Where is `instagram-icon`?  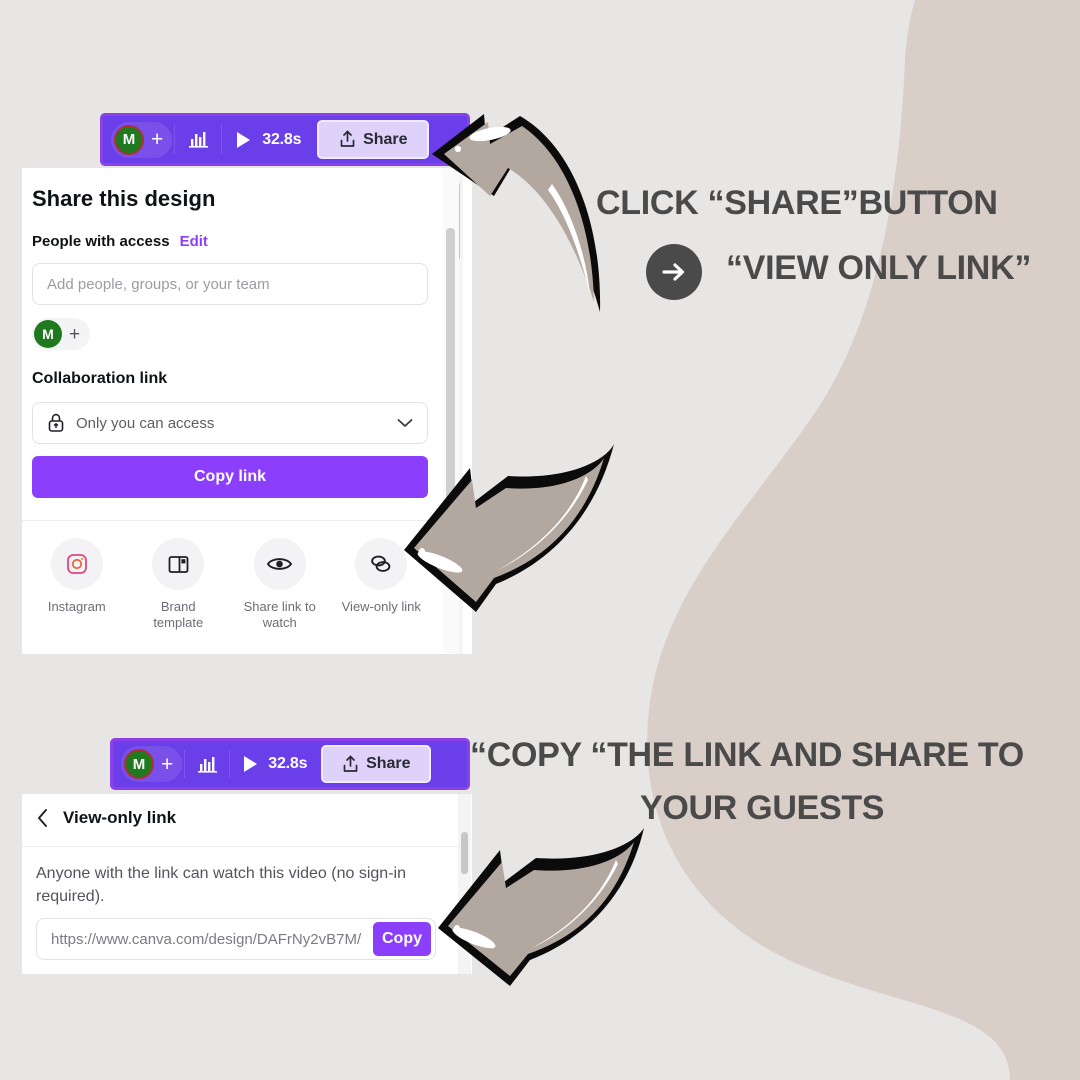 instagram-icon is located at coordinates (76, 564).